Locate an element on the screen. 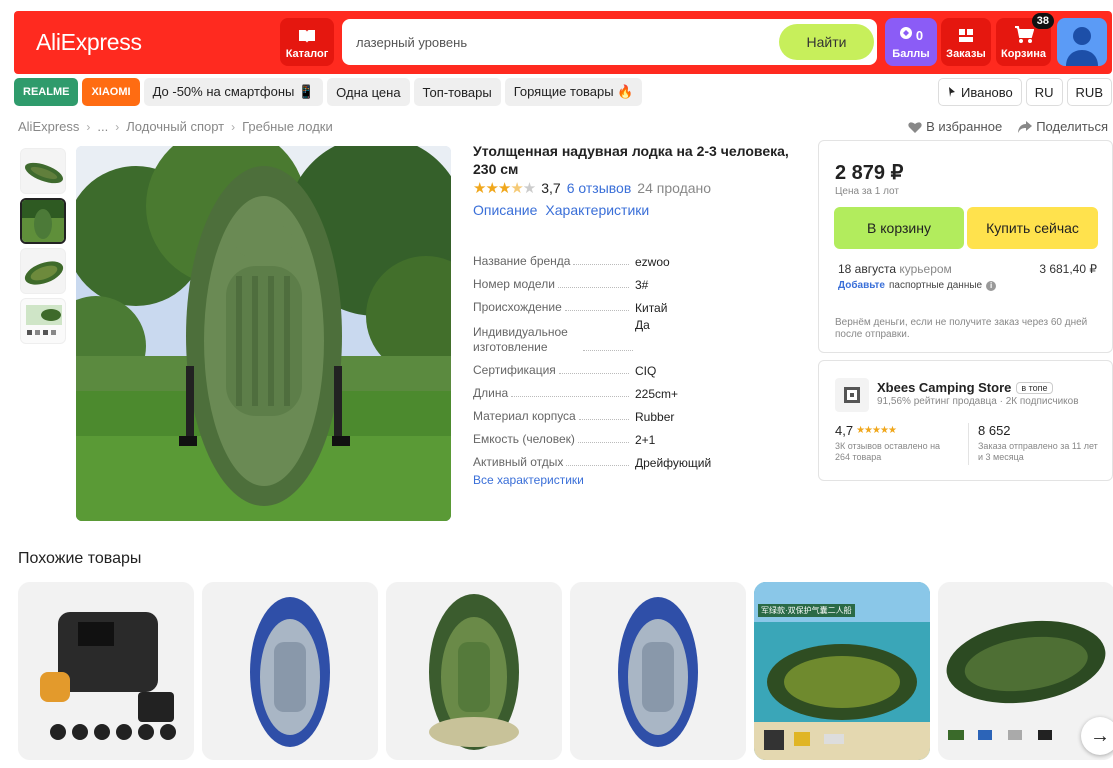  product-actions: В избранное Поделиться is located at coordinates (1008, 126).